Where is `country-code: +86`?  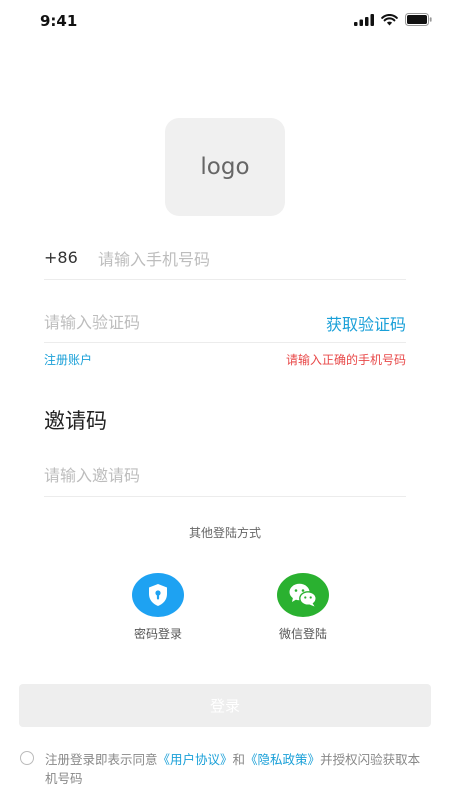 country-code: +86 is located at coordinates (61, 257).